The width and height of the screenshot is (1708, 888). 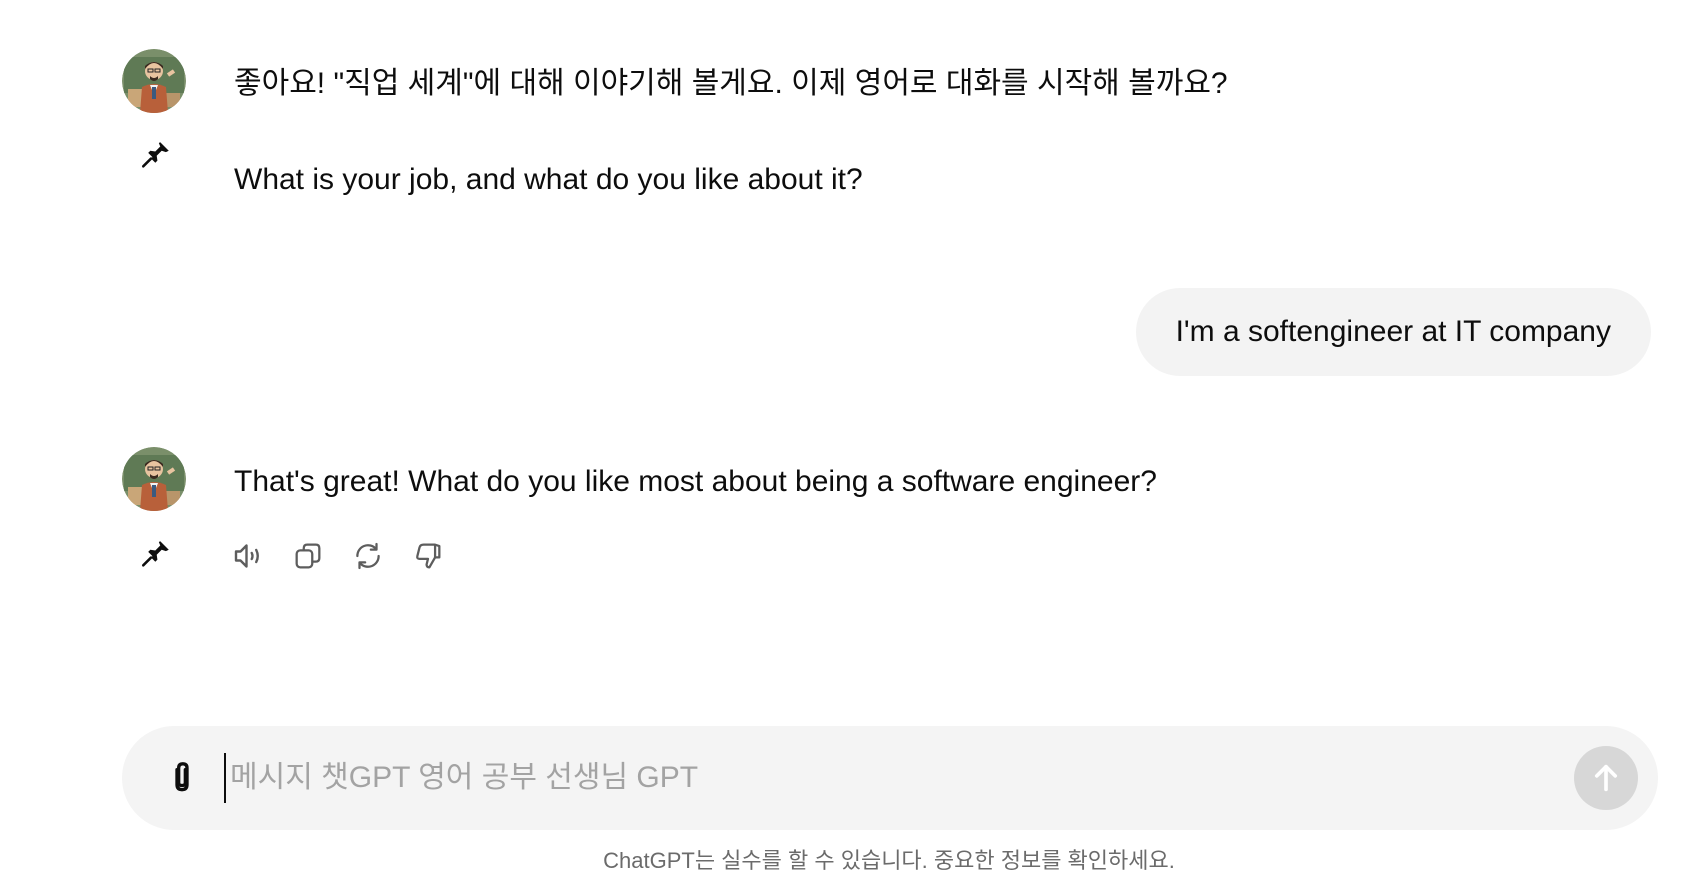 What do you see at coordinates (889, 860) in the screenshot?
I see `disclaimer-text: ChatGPT는 실수를 할 수 있습니다. 중요한 정보를 확인하세요.` at bounding box center [889, 860].